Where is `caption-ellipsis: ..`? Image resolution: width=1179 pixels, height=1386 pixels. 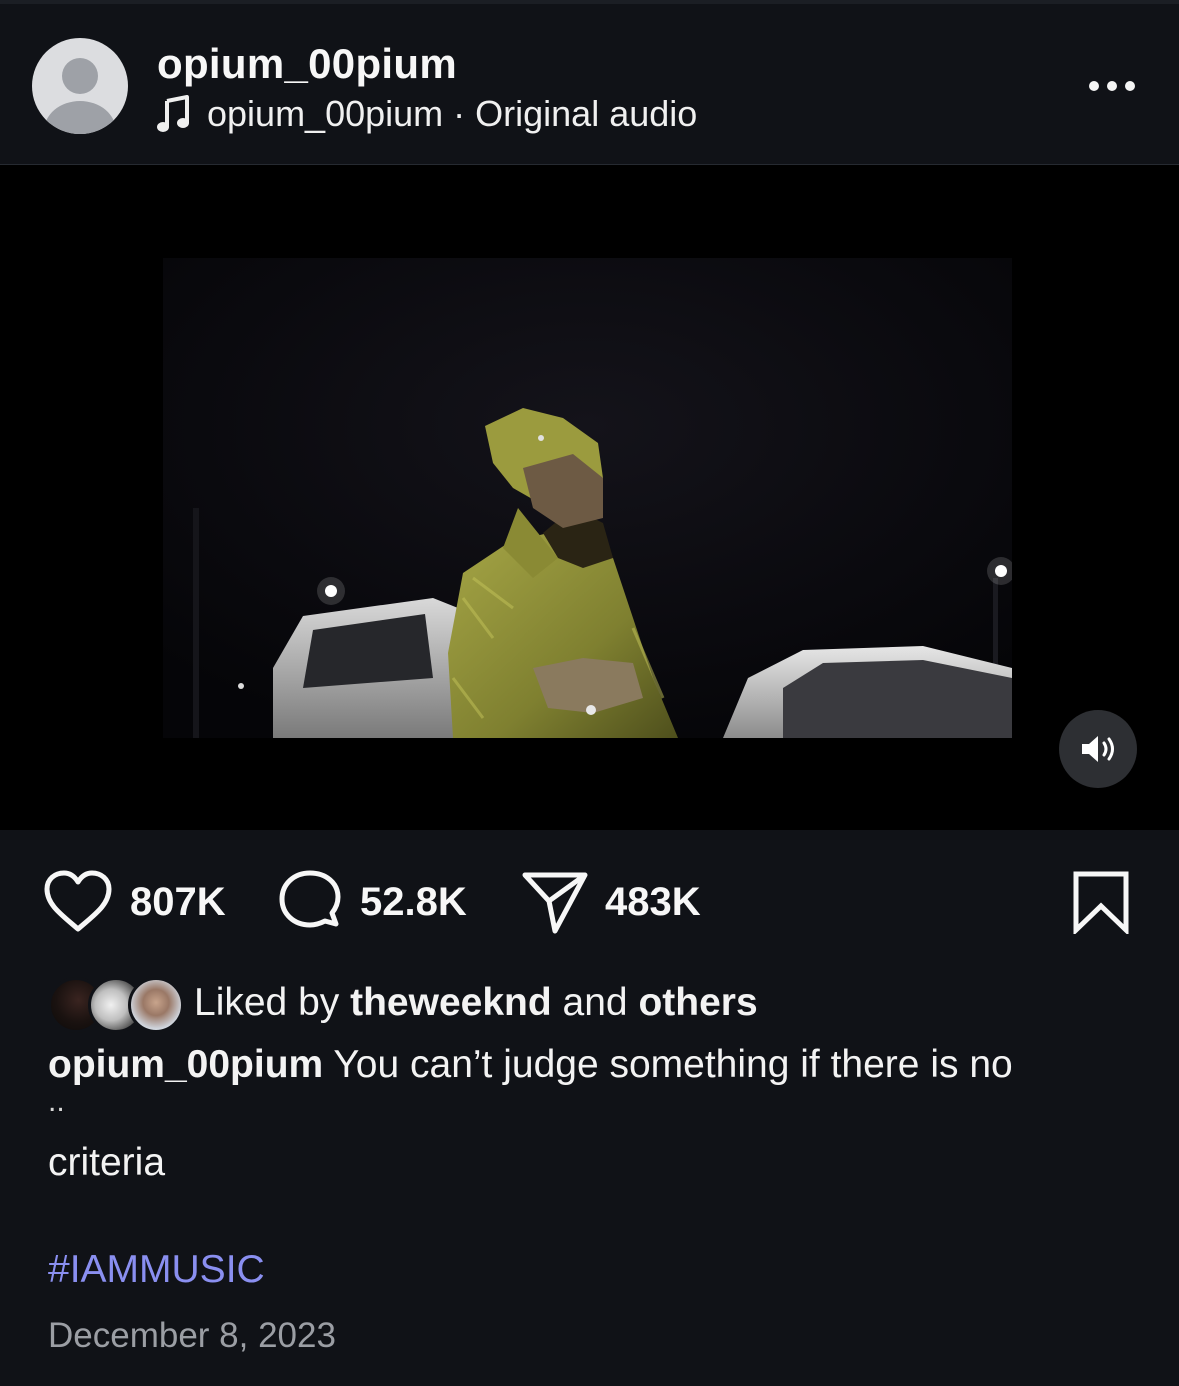 caption-ellipsis: .. is located at coordinates (56, 1101).